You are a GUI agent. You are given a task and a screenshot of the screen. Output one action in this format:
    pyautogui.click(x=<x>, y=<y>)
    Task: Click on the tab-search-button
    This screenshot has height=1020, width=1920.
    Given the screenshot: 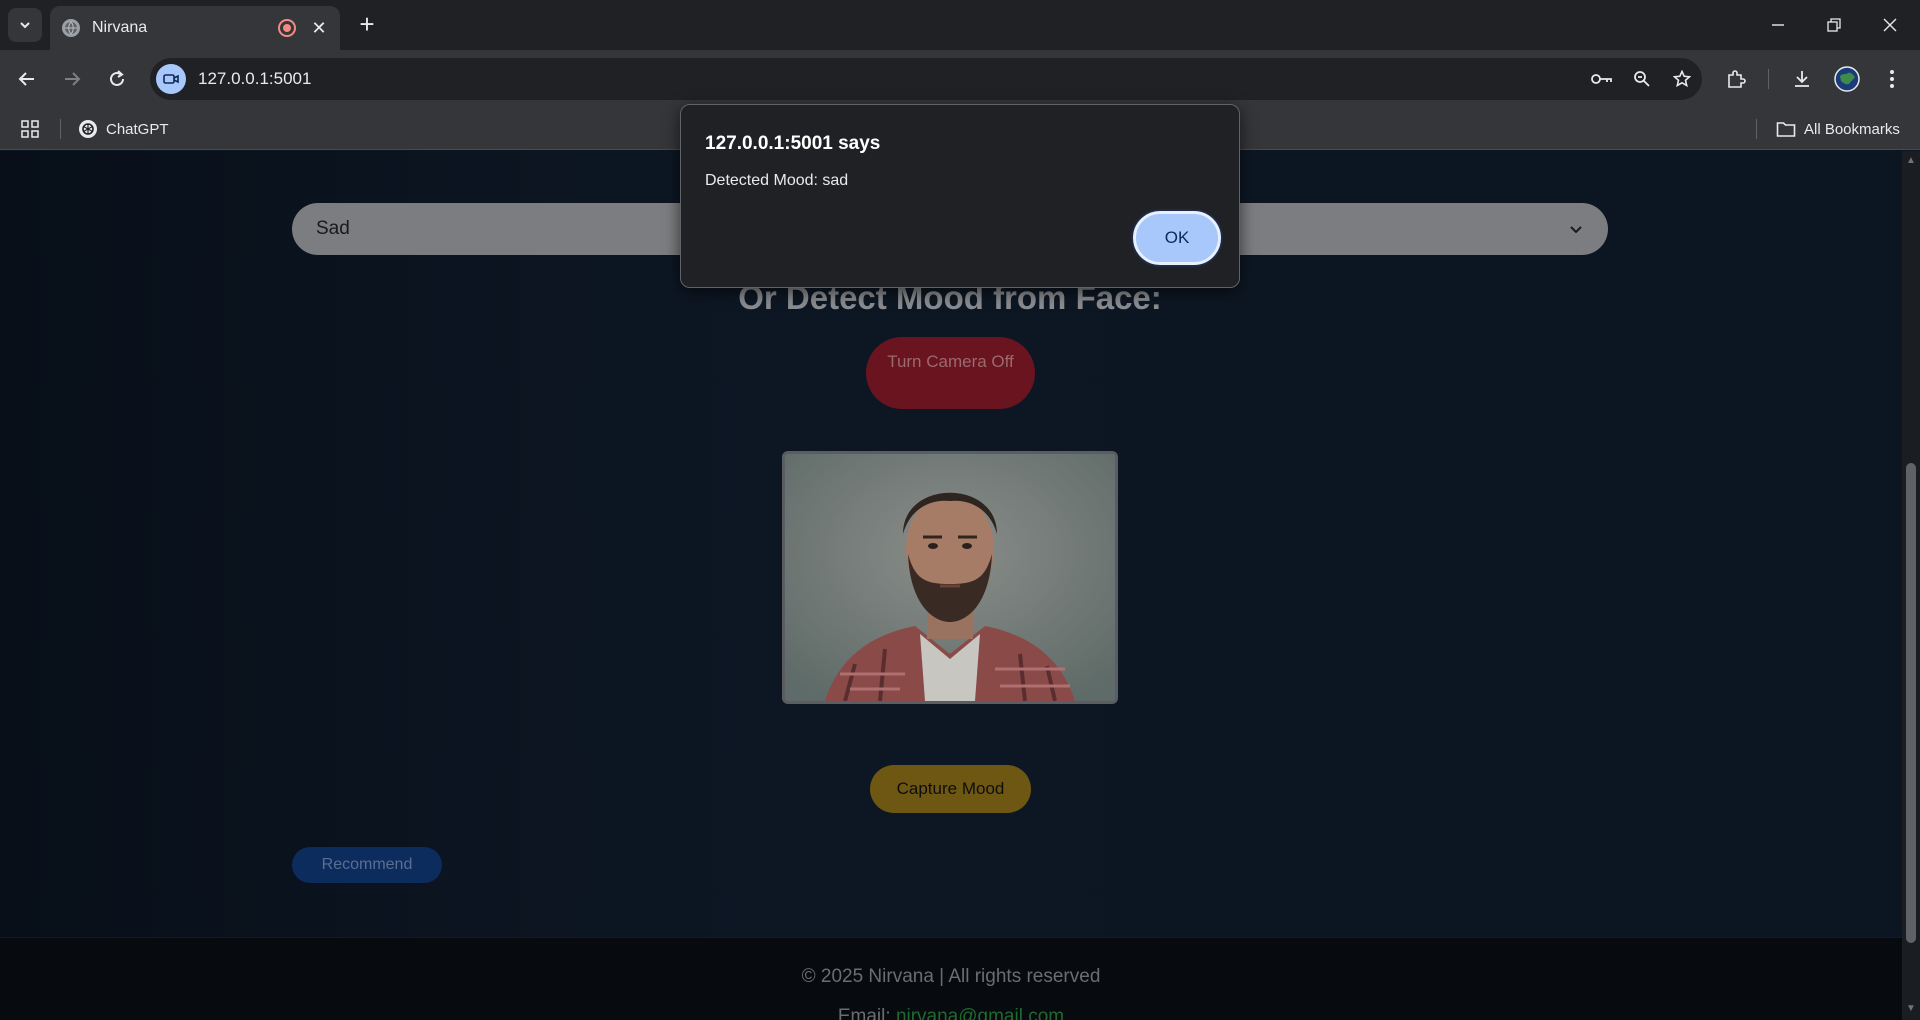 What is the action you would take?
    pyautogui.click(x=25, y=25)
    